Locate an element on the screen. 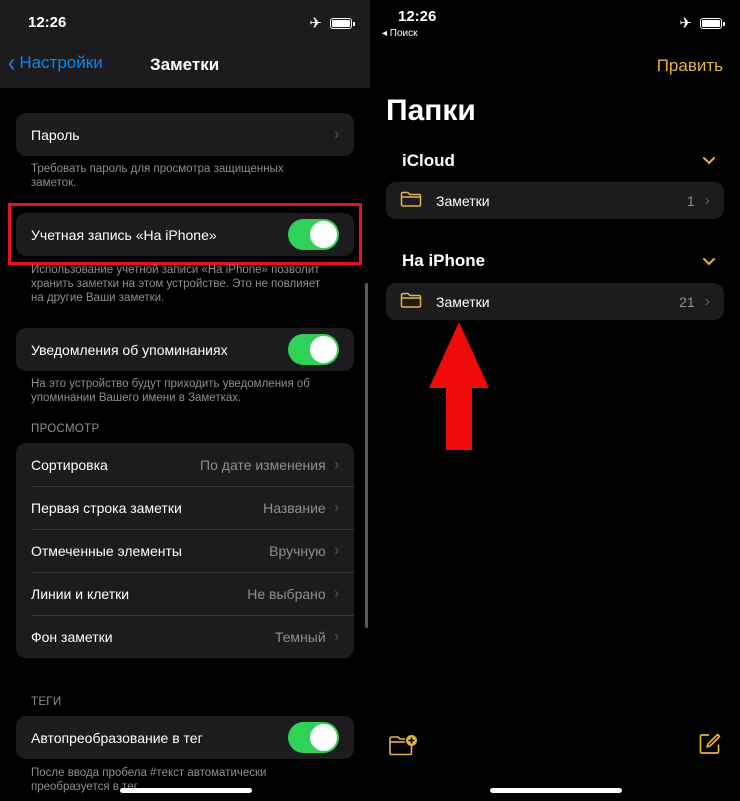 The width and height of the screenshot is (740, 801). auto-tag-row: Автопреобразование в тег is located at coordinates (185, 737).